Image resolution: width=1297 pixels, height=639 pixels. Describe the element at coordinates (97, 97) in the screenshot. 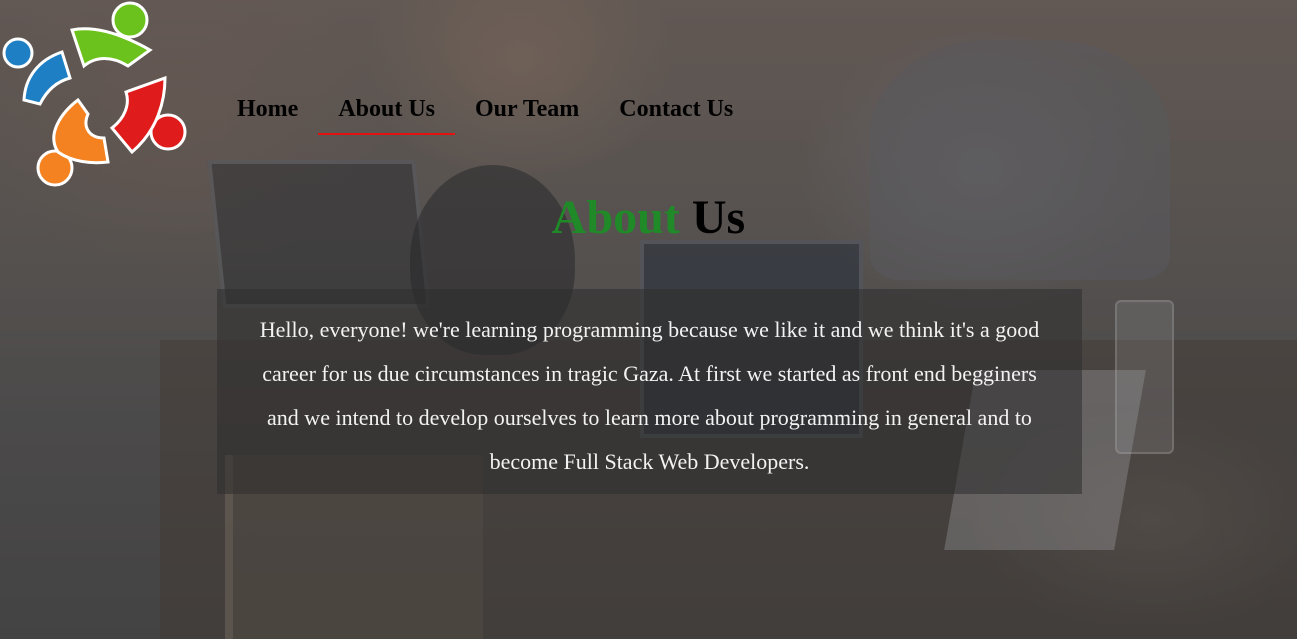

I see `team-circle-logo-icon` at that location.